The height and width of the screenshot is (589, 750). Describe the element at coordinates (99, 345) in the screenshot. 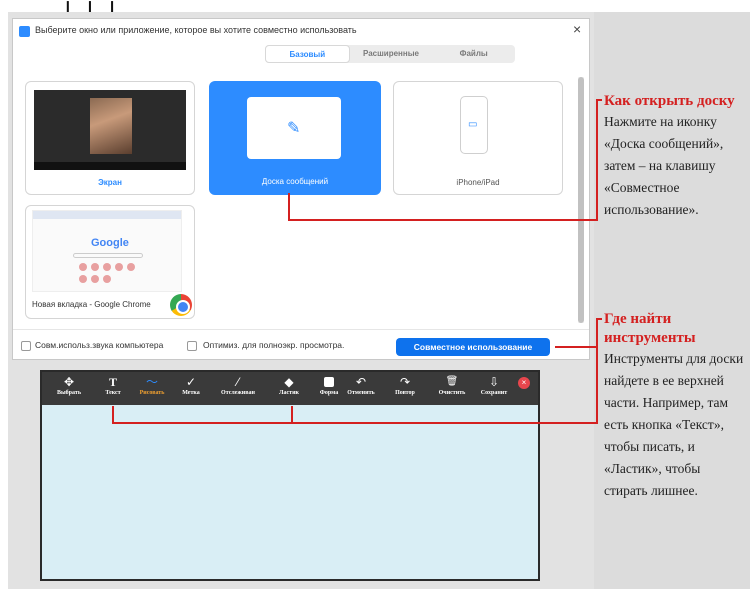

I see `share-sound-label: Совм.использ.звука компьютера` at that location.